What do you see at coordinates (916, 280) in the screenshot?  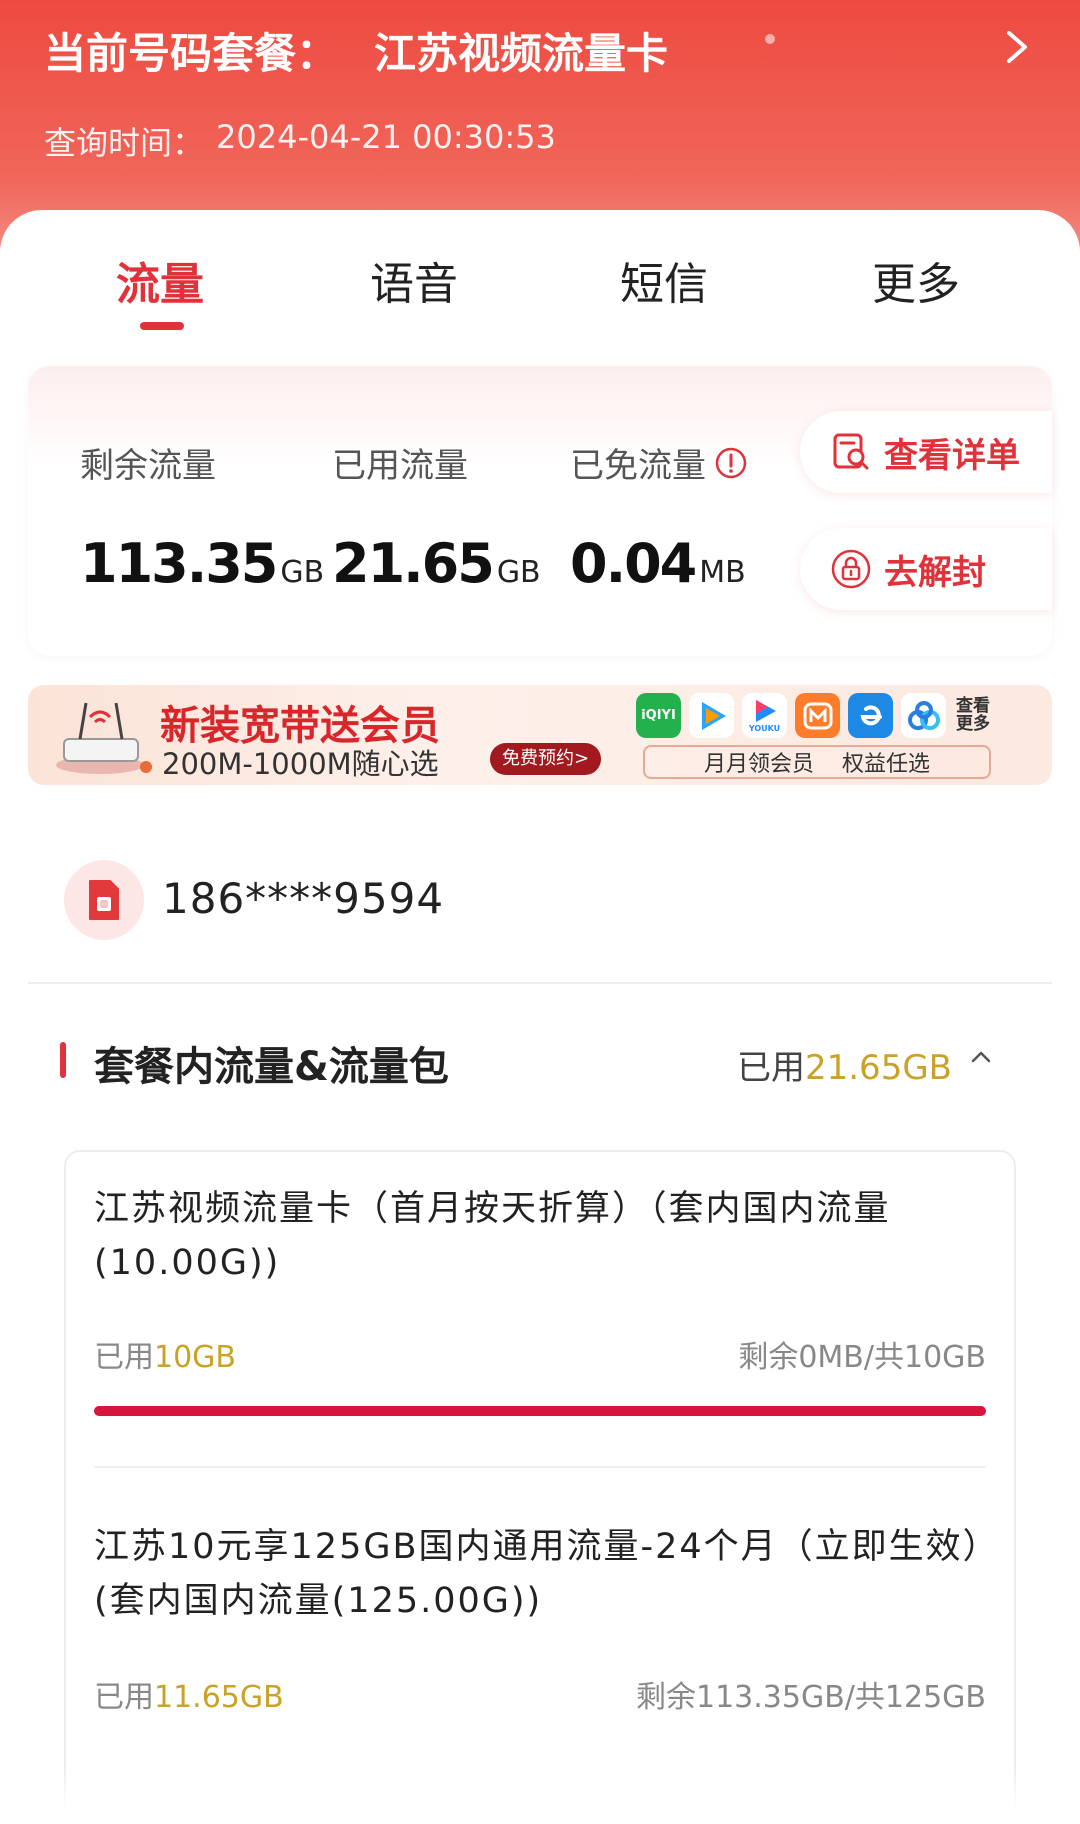 I see `tab-more: 更多` at bounding box center [916, 280].